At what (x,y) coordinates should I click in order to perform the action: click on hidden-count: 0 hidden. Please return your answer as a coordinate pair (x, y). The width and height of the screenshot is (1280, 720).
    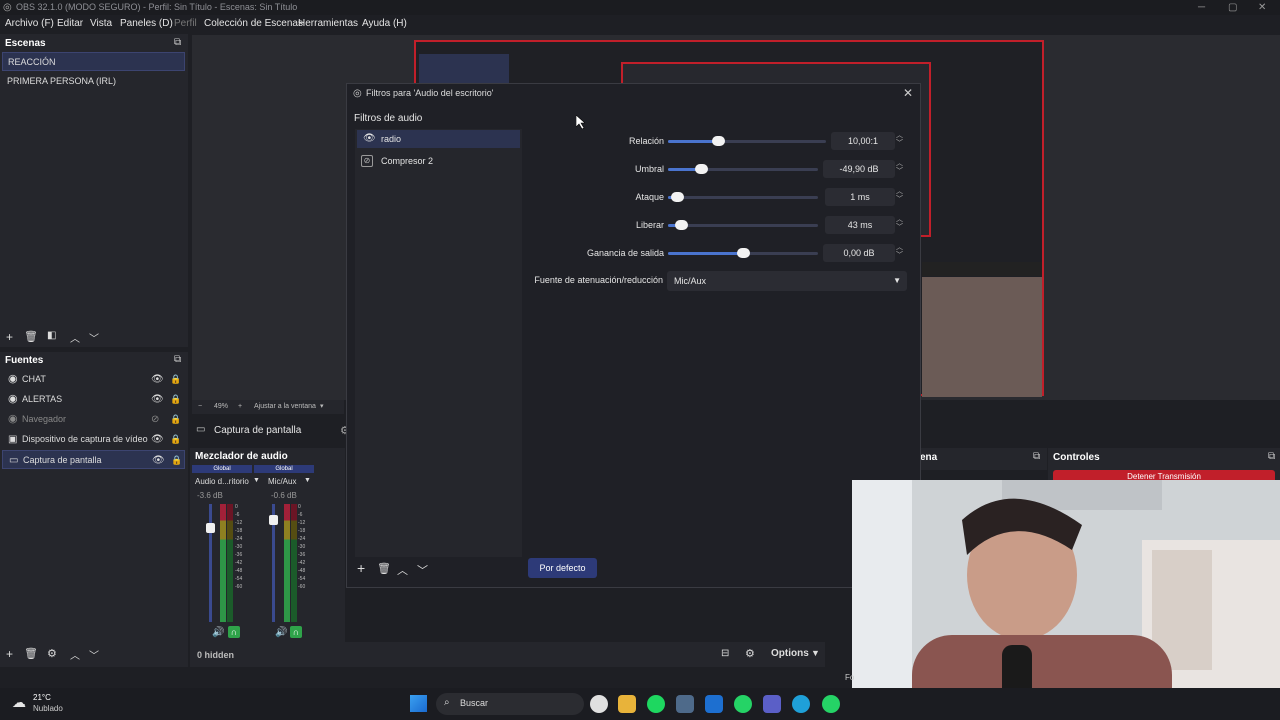
    Looking at the image, I should click on (215, 655).